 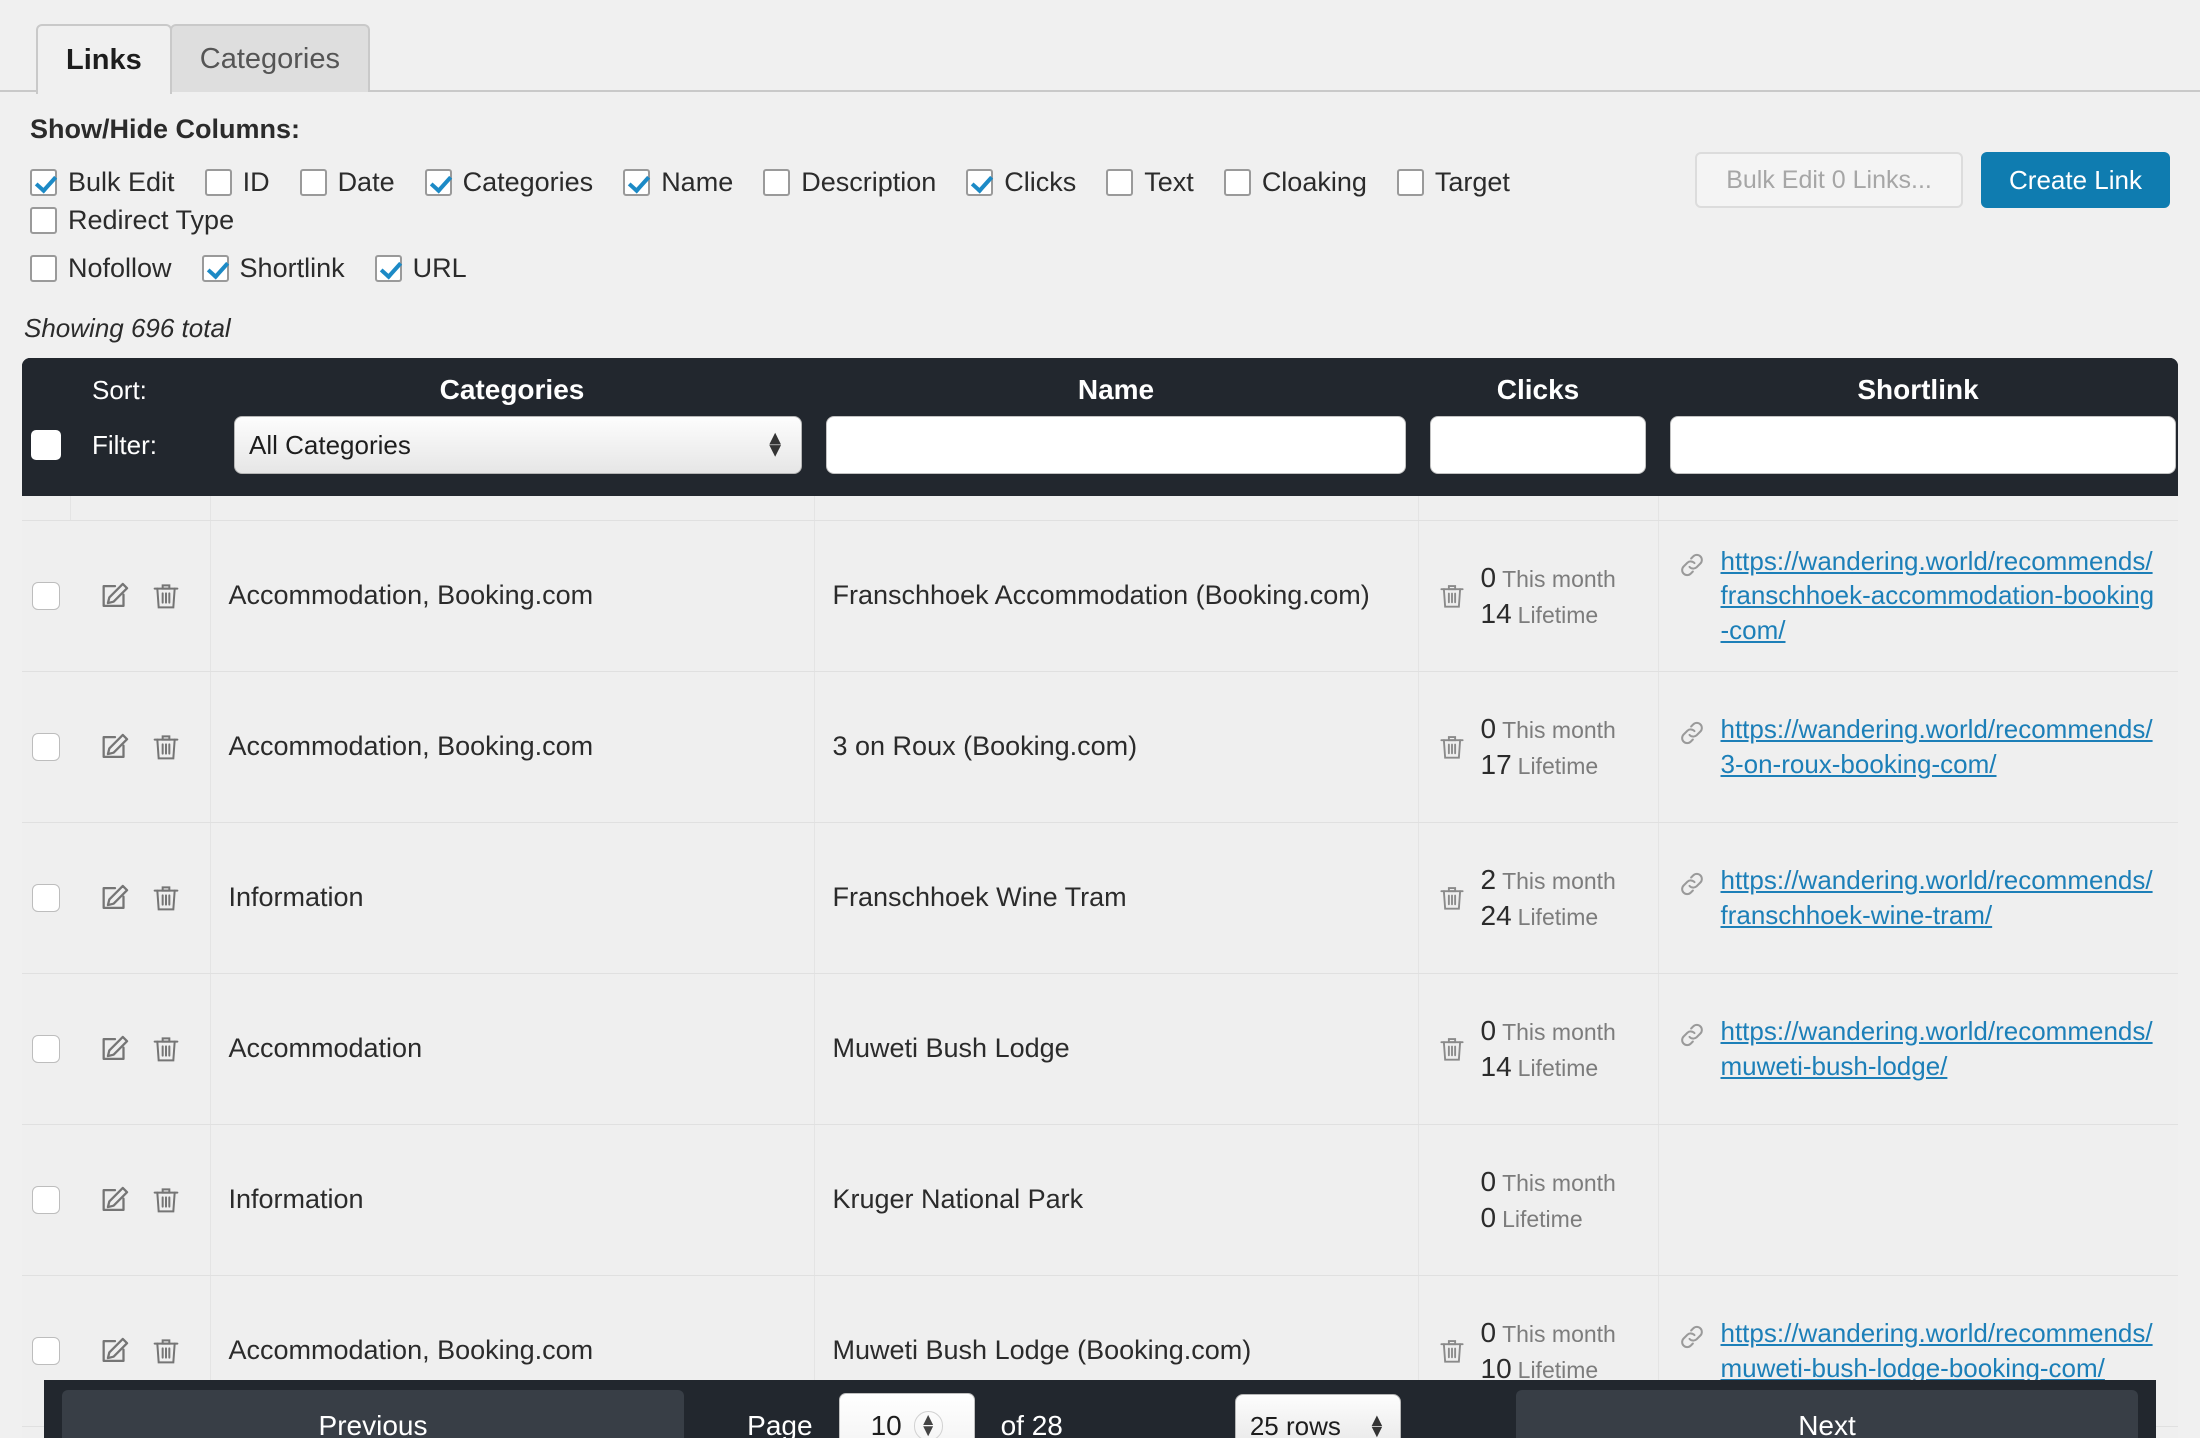 What do you see at coordinates (420, 268) in the screenshot?
I see `column-toggle-url: URL` at bounding box center [420, 268].